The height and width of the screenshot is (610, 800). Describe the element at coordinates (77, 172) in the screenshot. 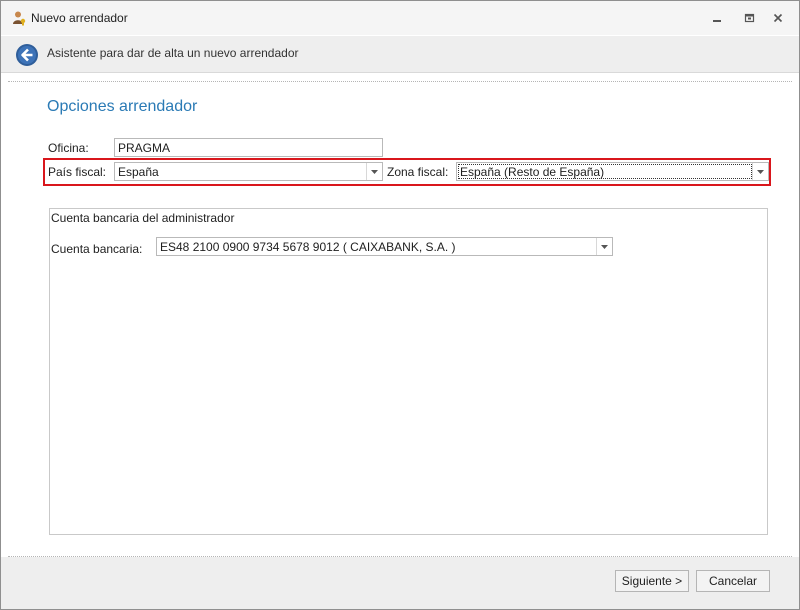

I see `pais-fiscal-label: País fiscal:` at that location.